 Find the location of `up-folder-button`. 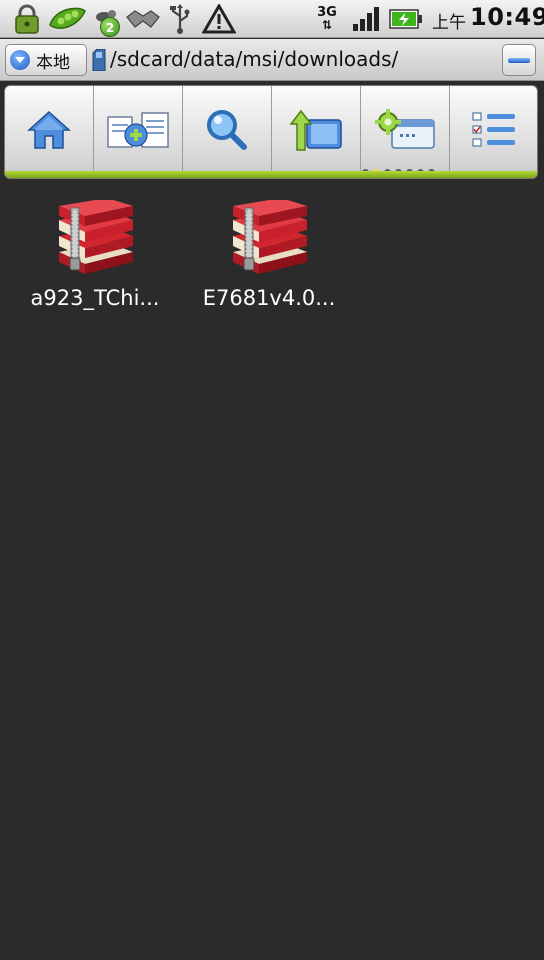

up-folder-button is located at coordinates (316, 129).